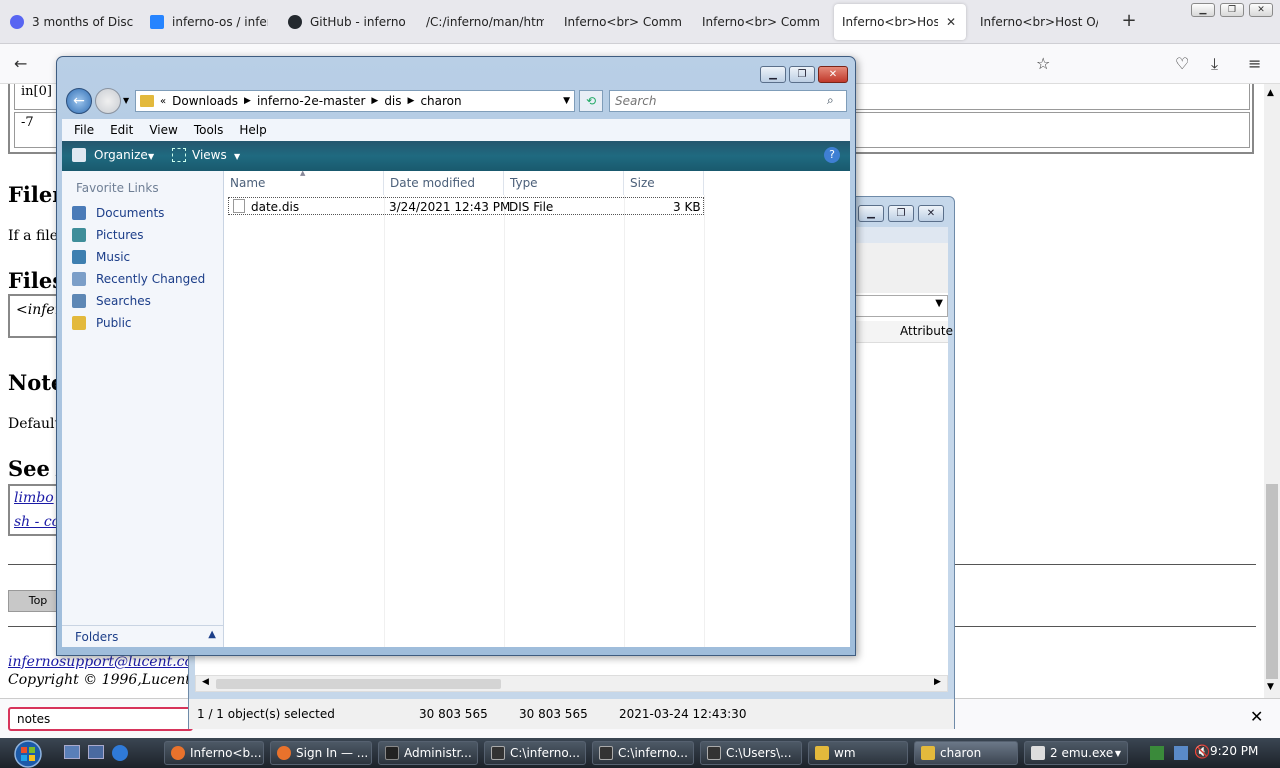  What do you see at coordinates (832, 155) in the screenshot?
I see `help-icon: ?` at bounding box center [832, 155].